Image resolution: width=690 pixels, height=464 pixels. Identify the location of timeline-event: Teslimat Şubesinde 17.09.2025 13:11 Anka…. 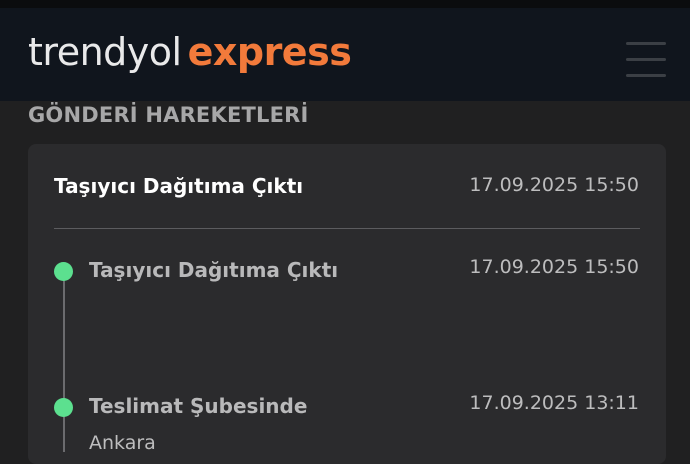
(347, 421).